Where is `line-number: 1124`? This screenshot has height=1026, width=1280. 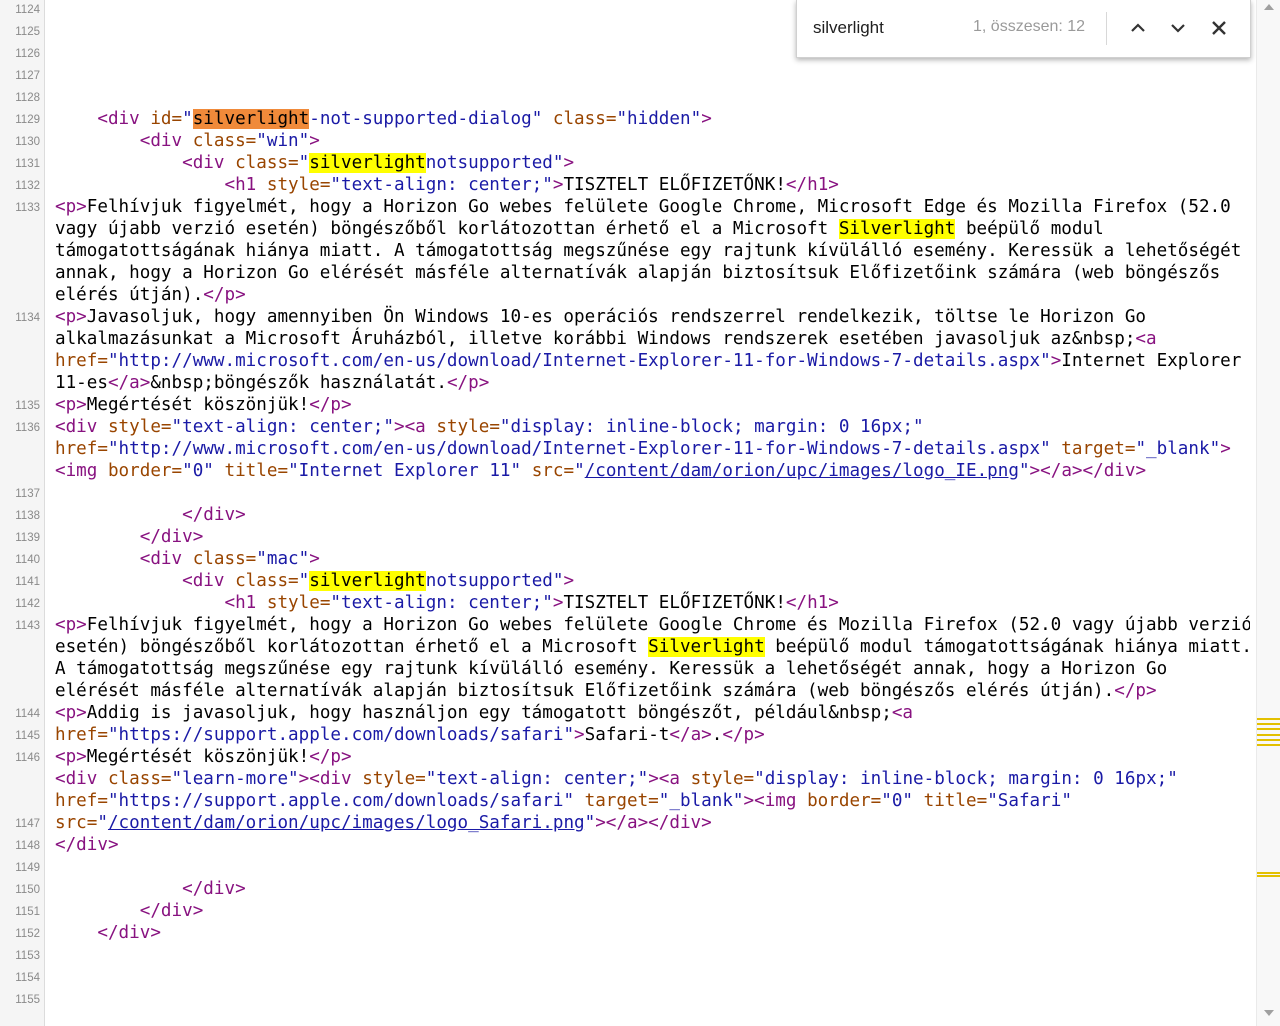
line-number: 1124 is located at coordinates (27, 10).